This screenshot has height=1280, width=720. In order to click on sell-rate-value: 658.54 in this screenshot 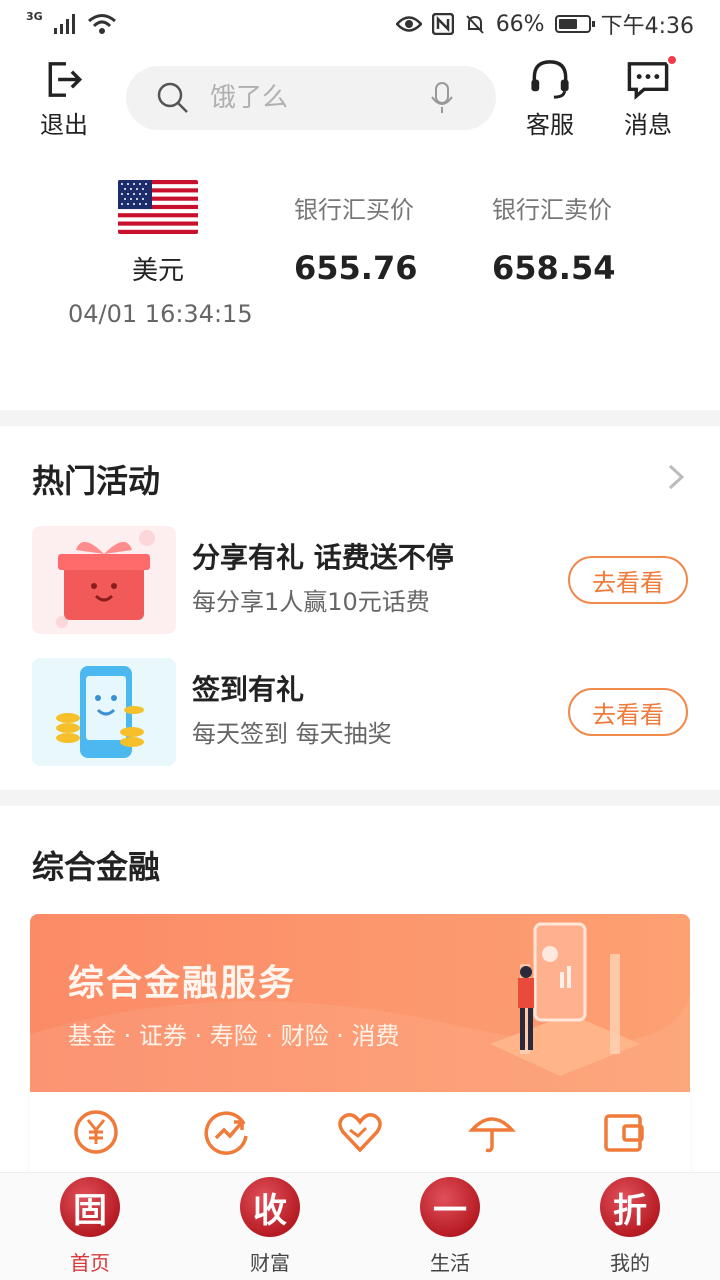, I will do `click(554, 268)`.